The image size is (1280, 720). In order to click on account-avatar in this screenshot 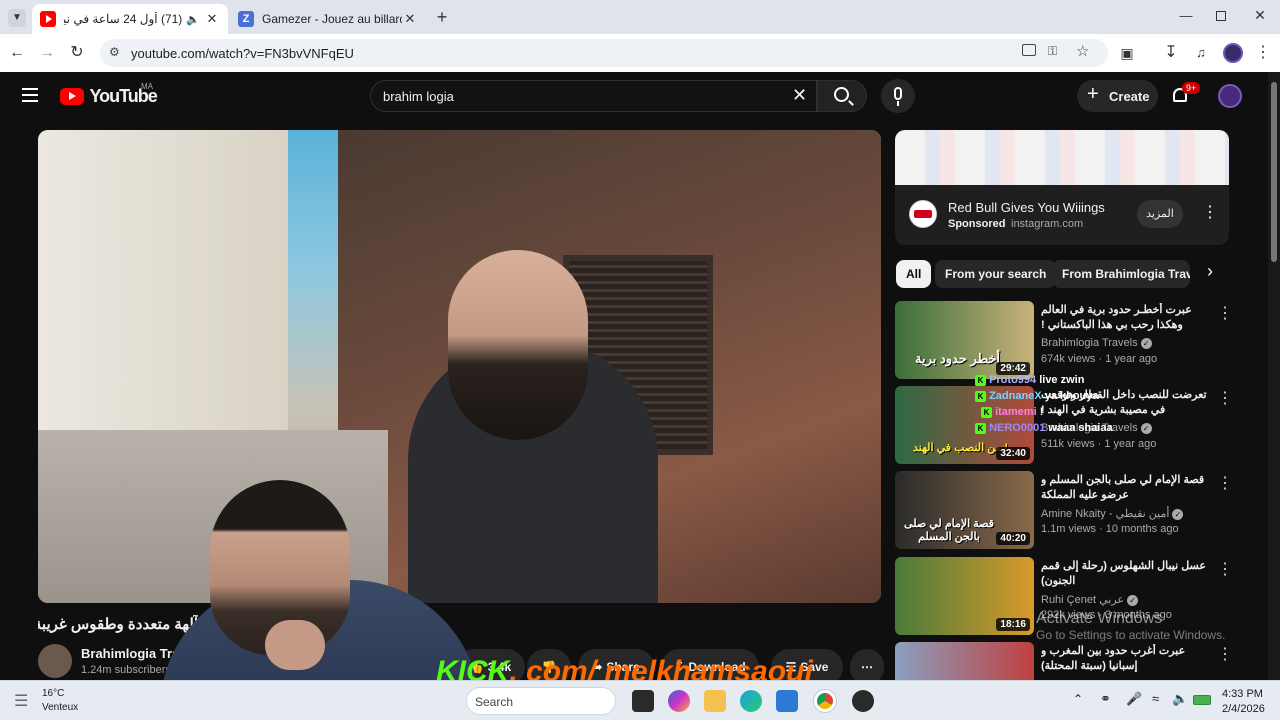, I will do `click(1230, 96)`.